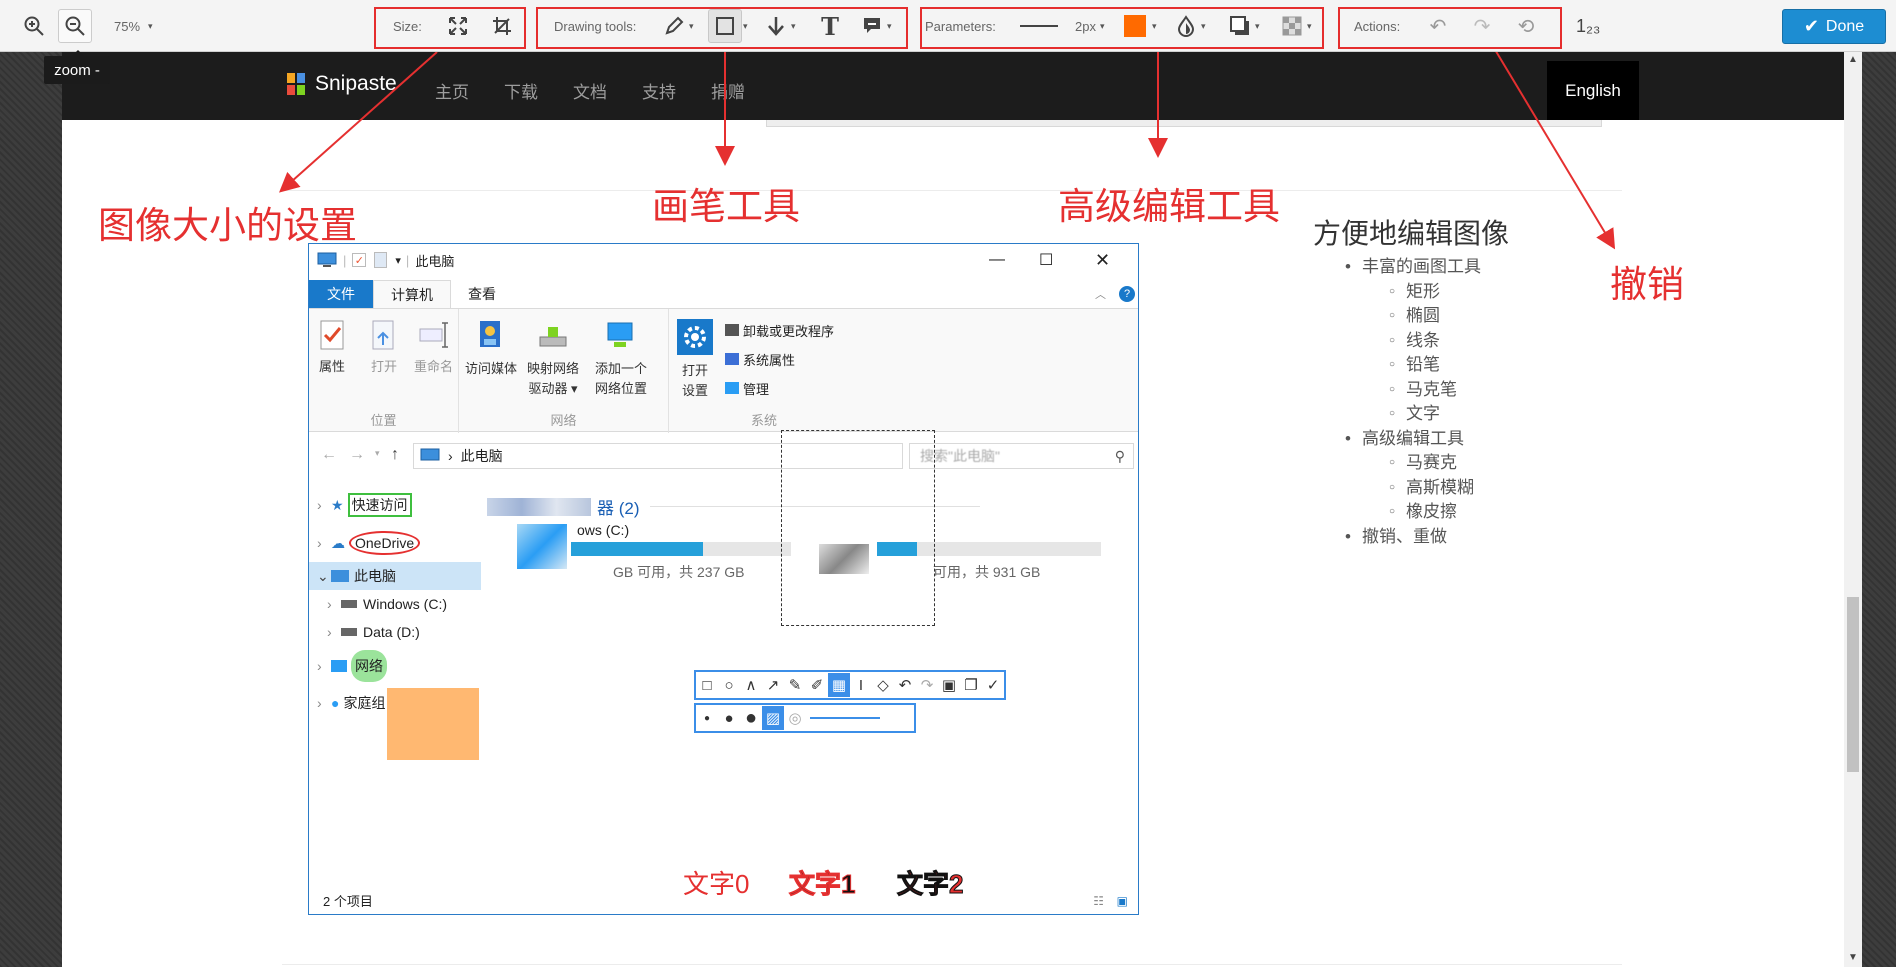  Describe the element at coordinates (1853, 59) in the screenshot. I see `scroll-up-icon: ▲` at that location.